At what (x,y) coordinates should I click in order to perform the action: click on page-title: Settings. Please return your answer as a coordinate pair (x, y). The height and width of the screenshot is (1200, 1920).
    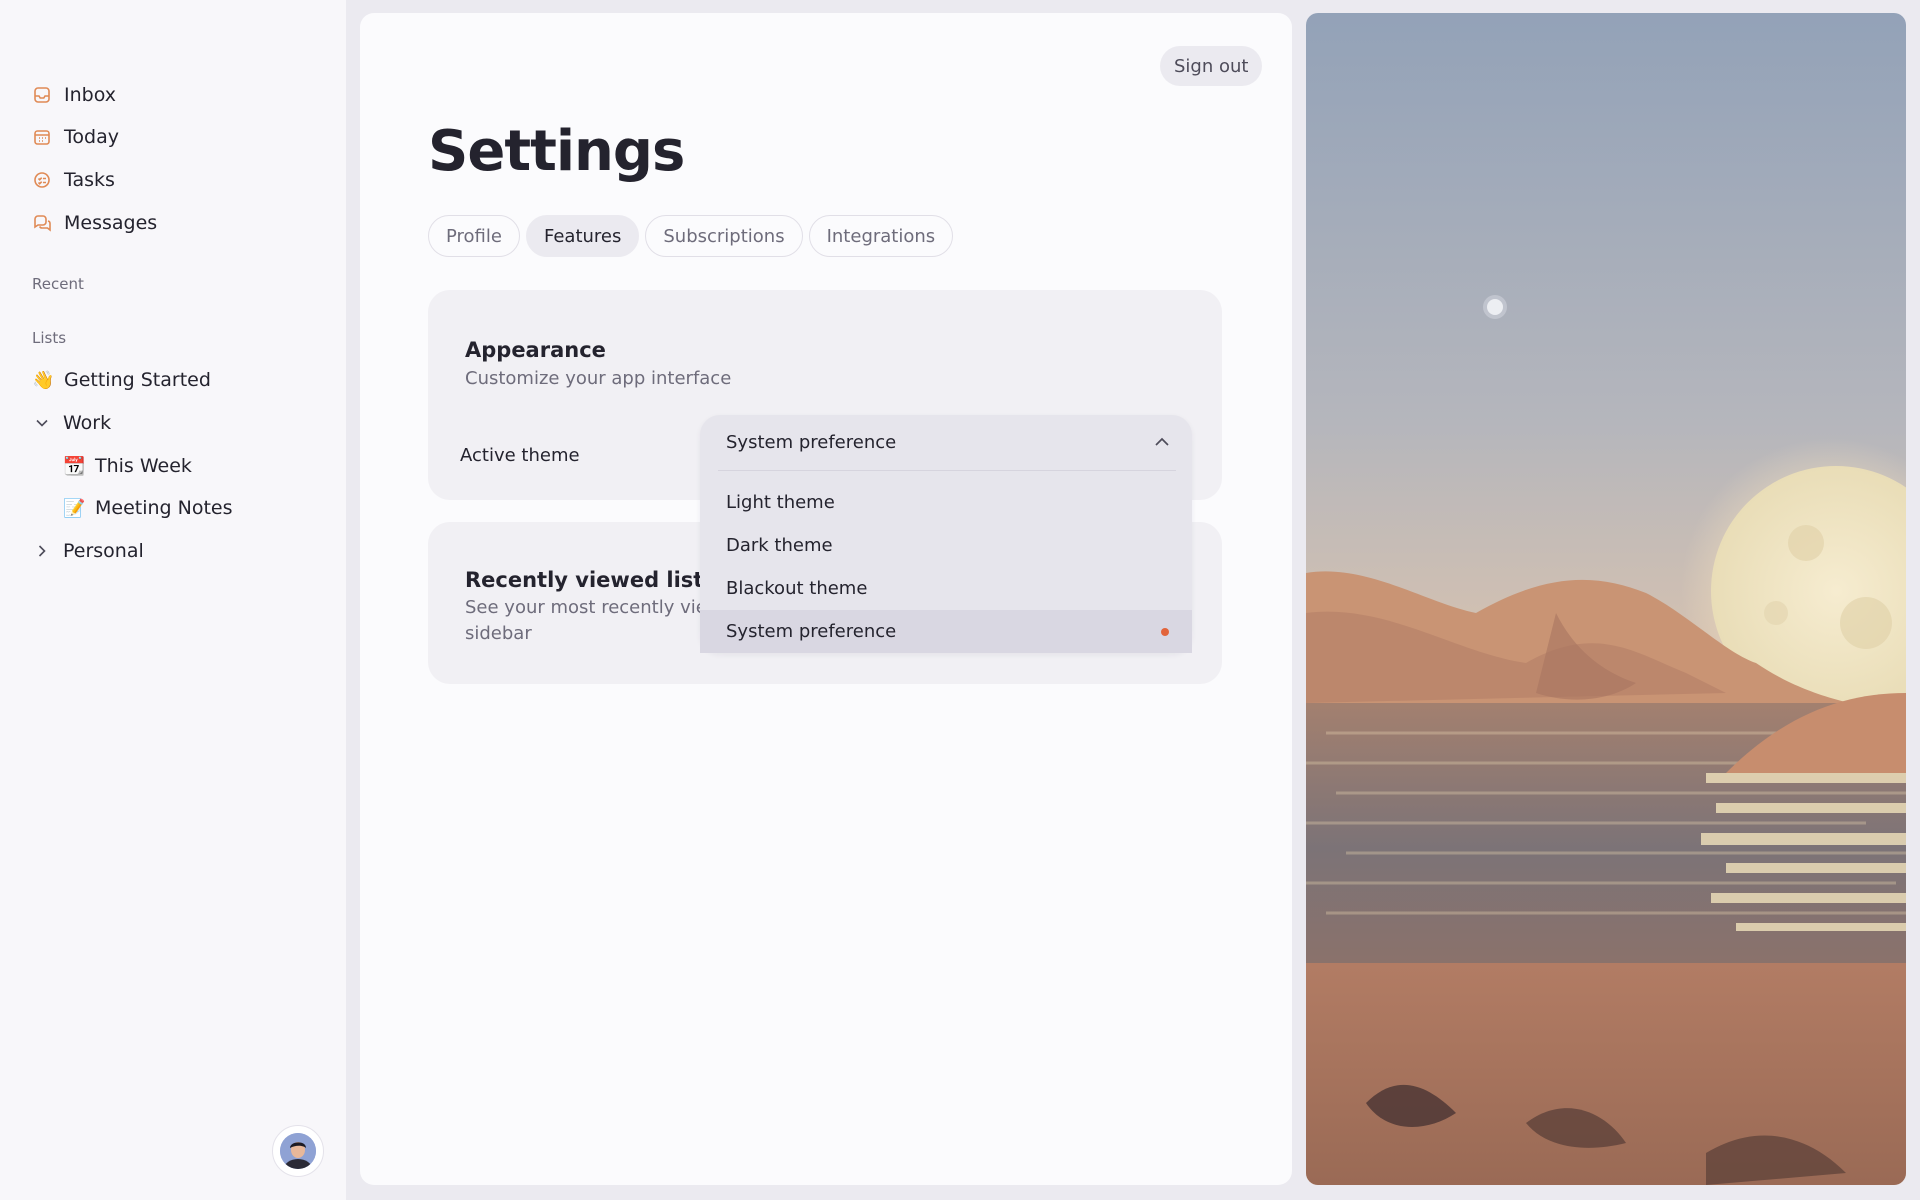
    Looking at the image, I should click on (556, 151).